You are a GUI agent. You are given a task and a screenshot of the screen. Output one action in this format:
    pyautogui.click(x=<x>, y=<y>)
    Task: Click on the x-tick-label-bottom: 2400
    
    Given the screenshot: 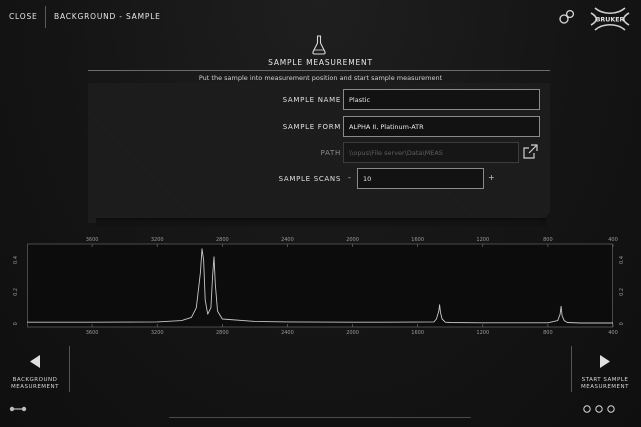 What is the action you would take?
    pyautogui.click(x=287, y=333)
    